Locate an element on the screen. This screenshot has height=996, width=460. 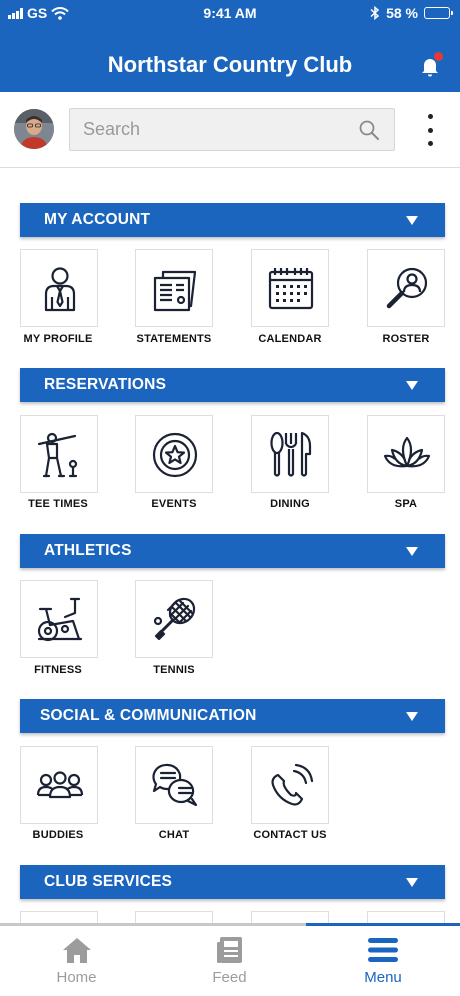
tile-label: STATEMENTS is located at coordinates (174, 339).